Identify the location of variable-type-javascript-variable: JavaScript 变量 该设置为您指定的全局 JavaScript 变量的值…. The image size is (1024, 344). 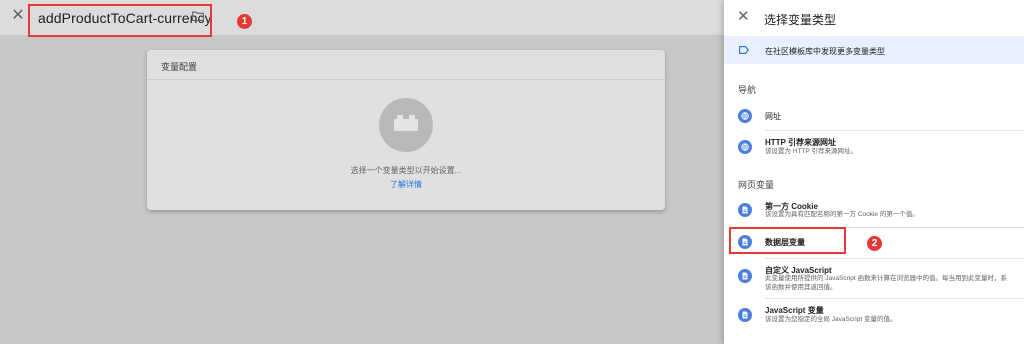
(874, 317).